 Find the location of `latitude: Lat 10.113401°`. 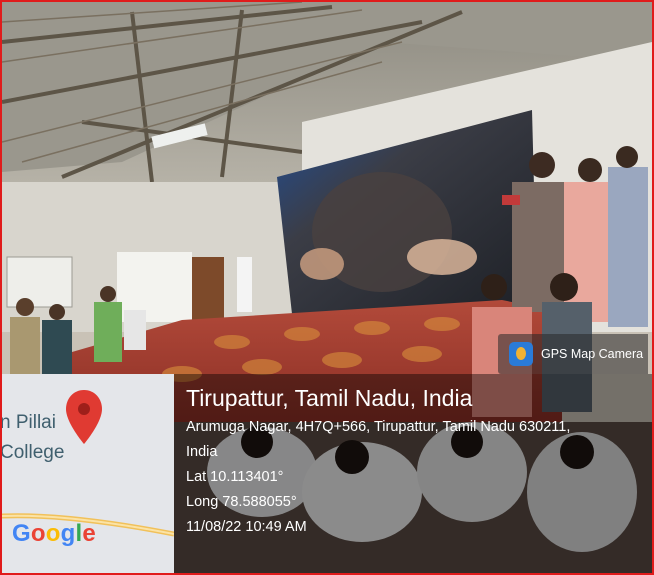

latitude: Lat 10.113401° is located at coordinates (235, 477).